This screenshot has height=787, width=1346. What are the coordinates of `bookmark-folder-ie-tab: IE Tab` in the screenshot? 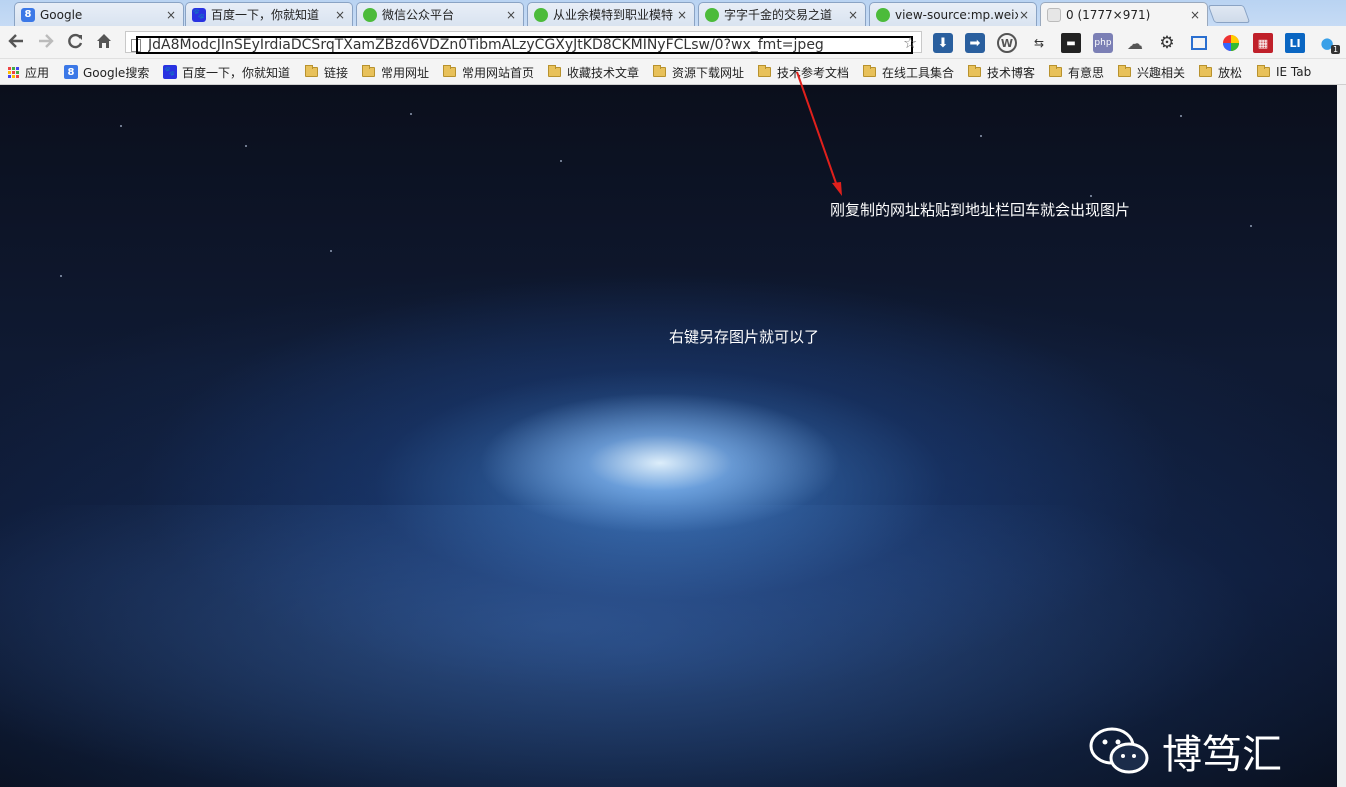 It's located at (1284, 72).